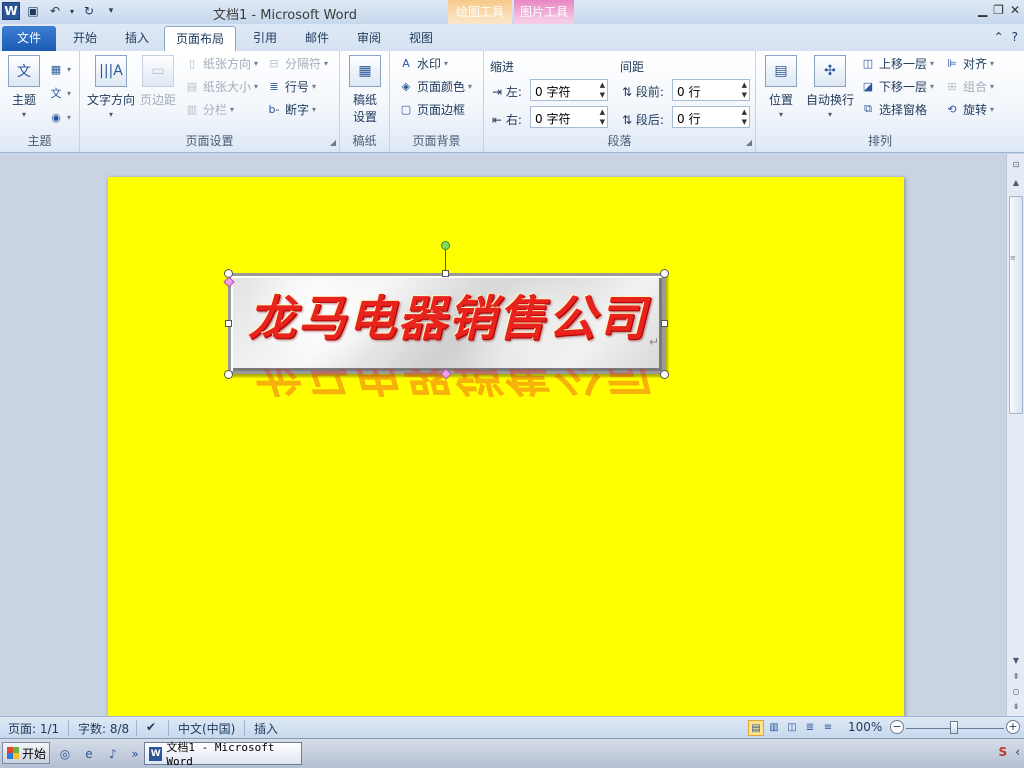 The height and width of the screenshot is (768, 1024). I want to click on close-icon: ✕, so click(1015, 10).